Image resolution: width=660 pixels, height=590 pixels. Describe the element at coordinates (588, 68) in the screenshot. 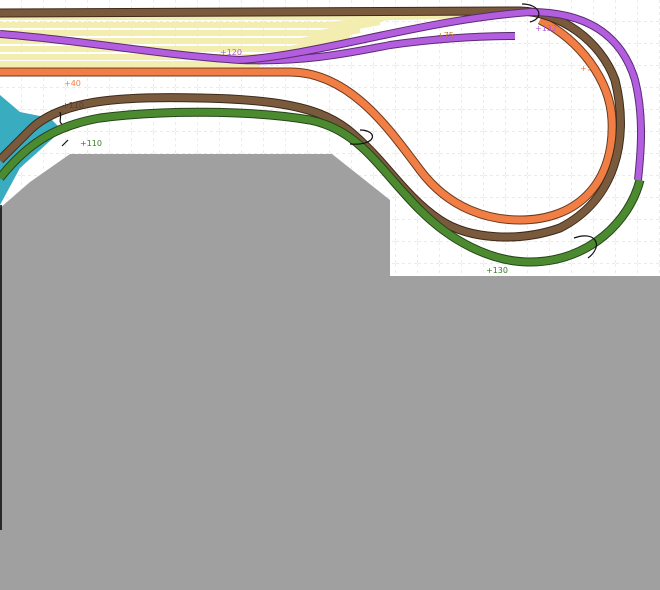

I see `label-orange-right: +73` at that location.